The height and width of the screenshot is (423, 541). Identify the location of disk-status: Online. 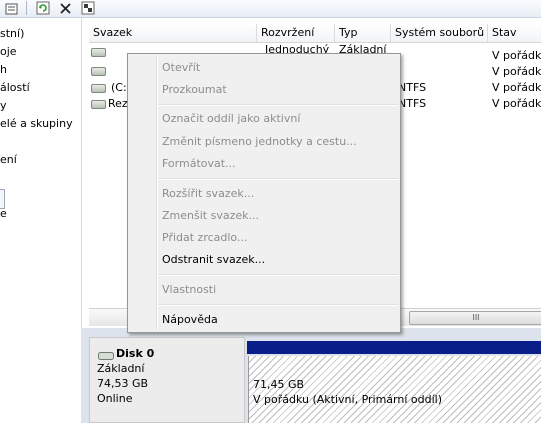
(115, 398).